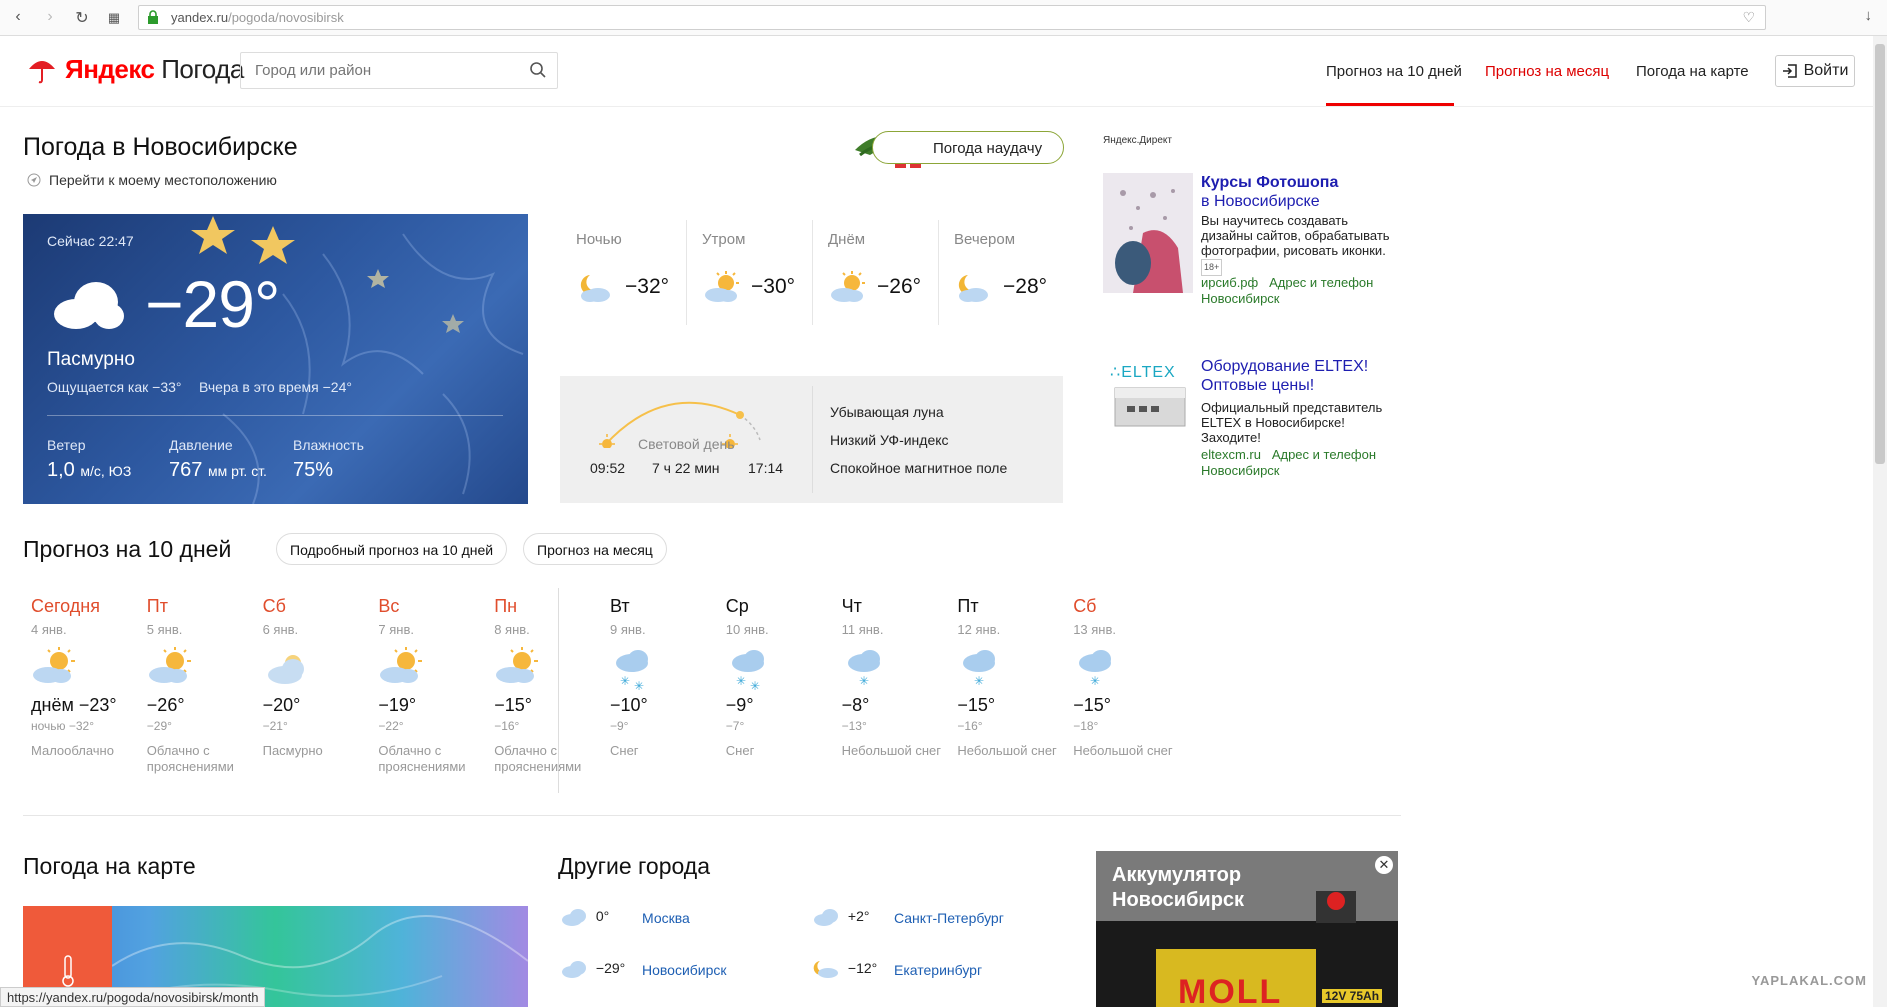  I want to click on daypart-evening: Вечером −28°, so click(998, 277).